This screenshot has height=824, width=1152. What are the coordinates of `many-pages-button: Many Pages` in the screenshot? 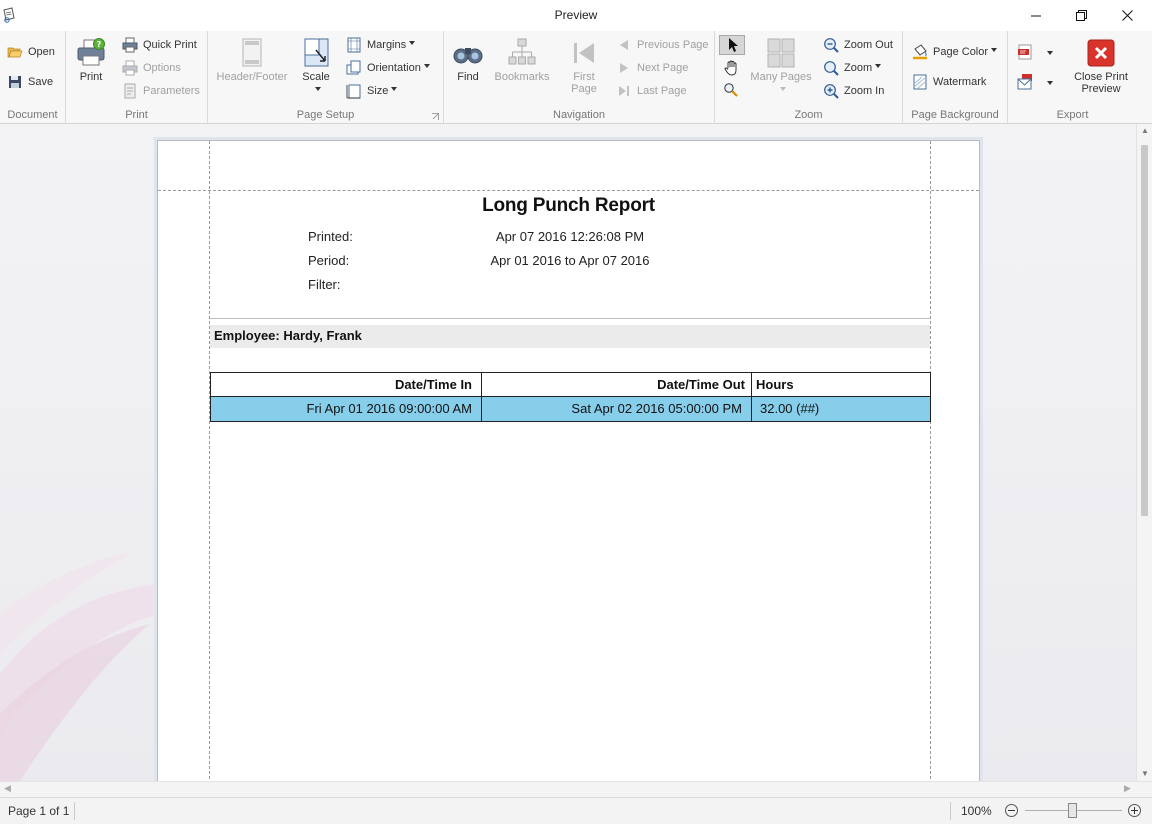 It's located at (781, 66).